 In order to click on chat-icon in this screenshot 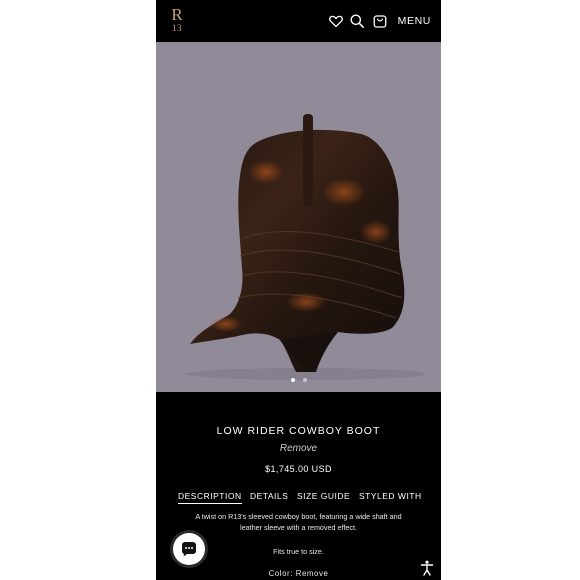, I will do `click(189, 549)`.